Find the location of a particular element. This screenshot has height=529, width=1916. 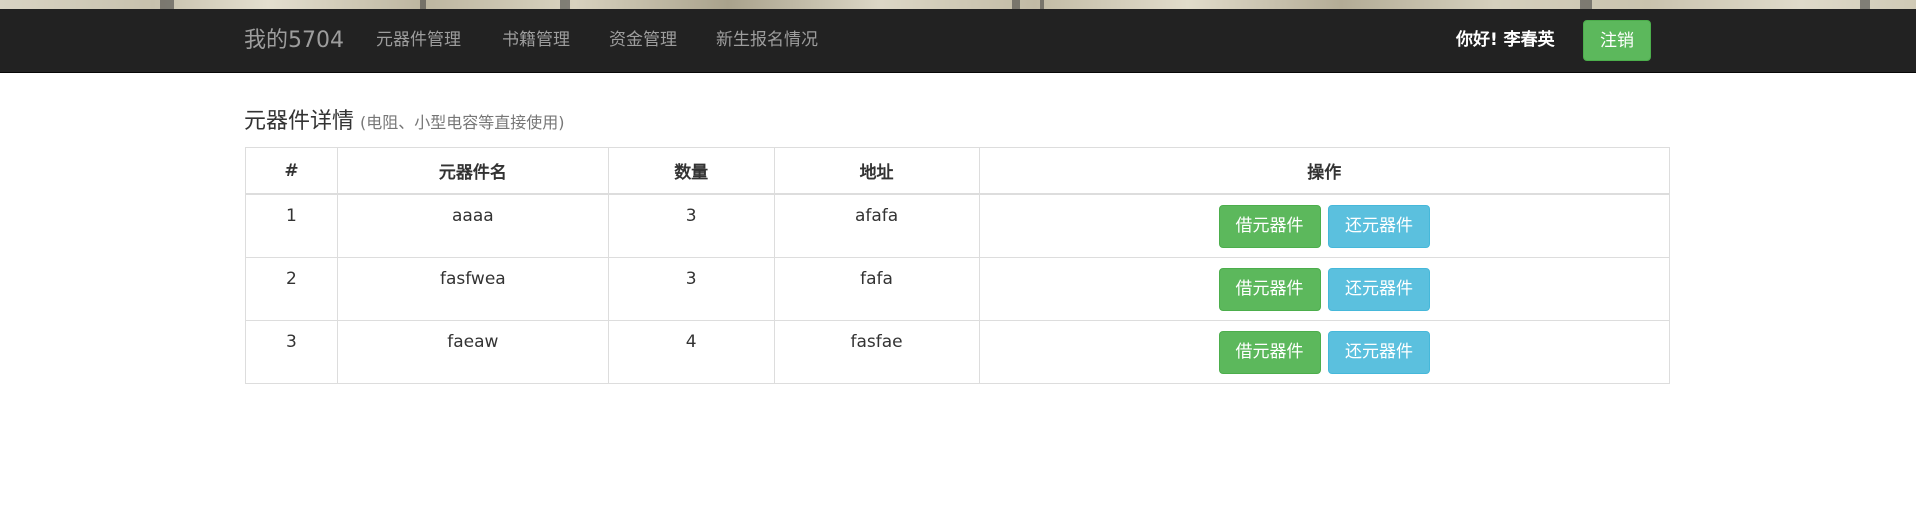

column-header-actions: 操作 is located at coordinates (1324, 171).